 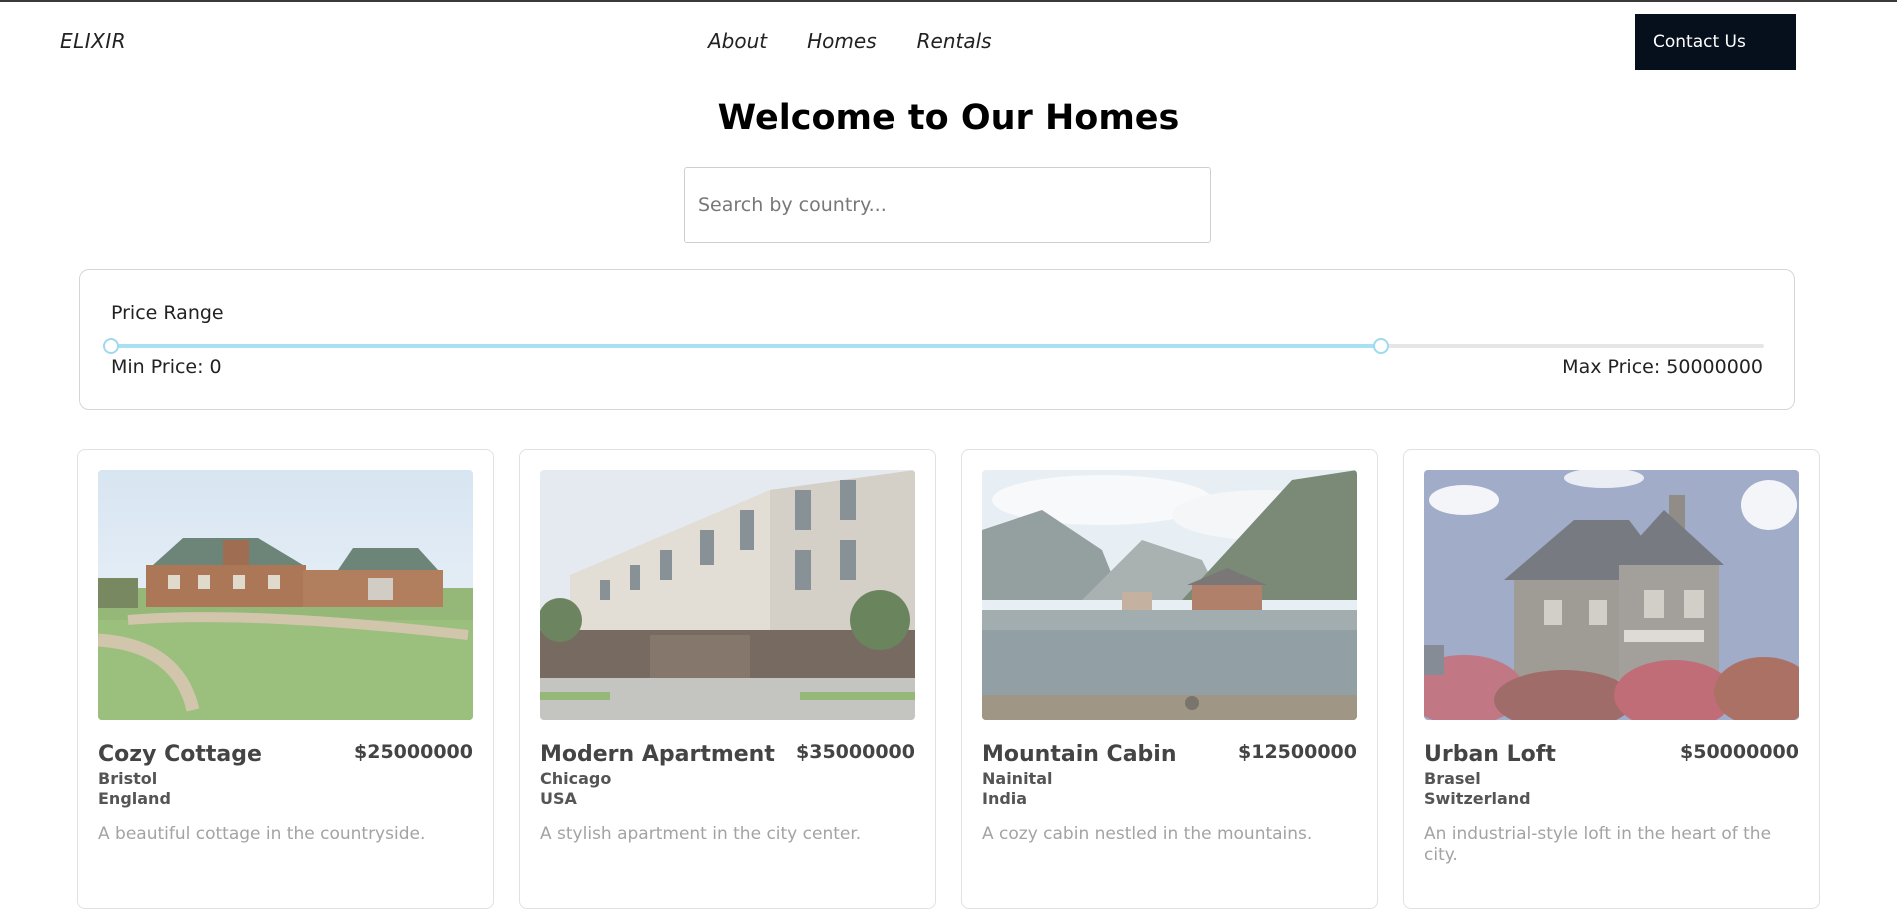 I want to click on home-city: Brasel, so click(x=1452, y=778).